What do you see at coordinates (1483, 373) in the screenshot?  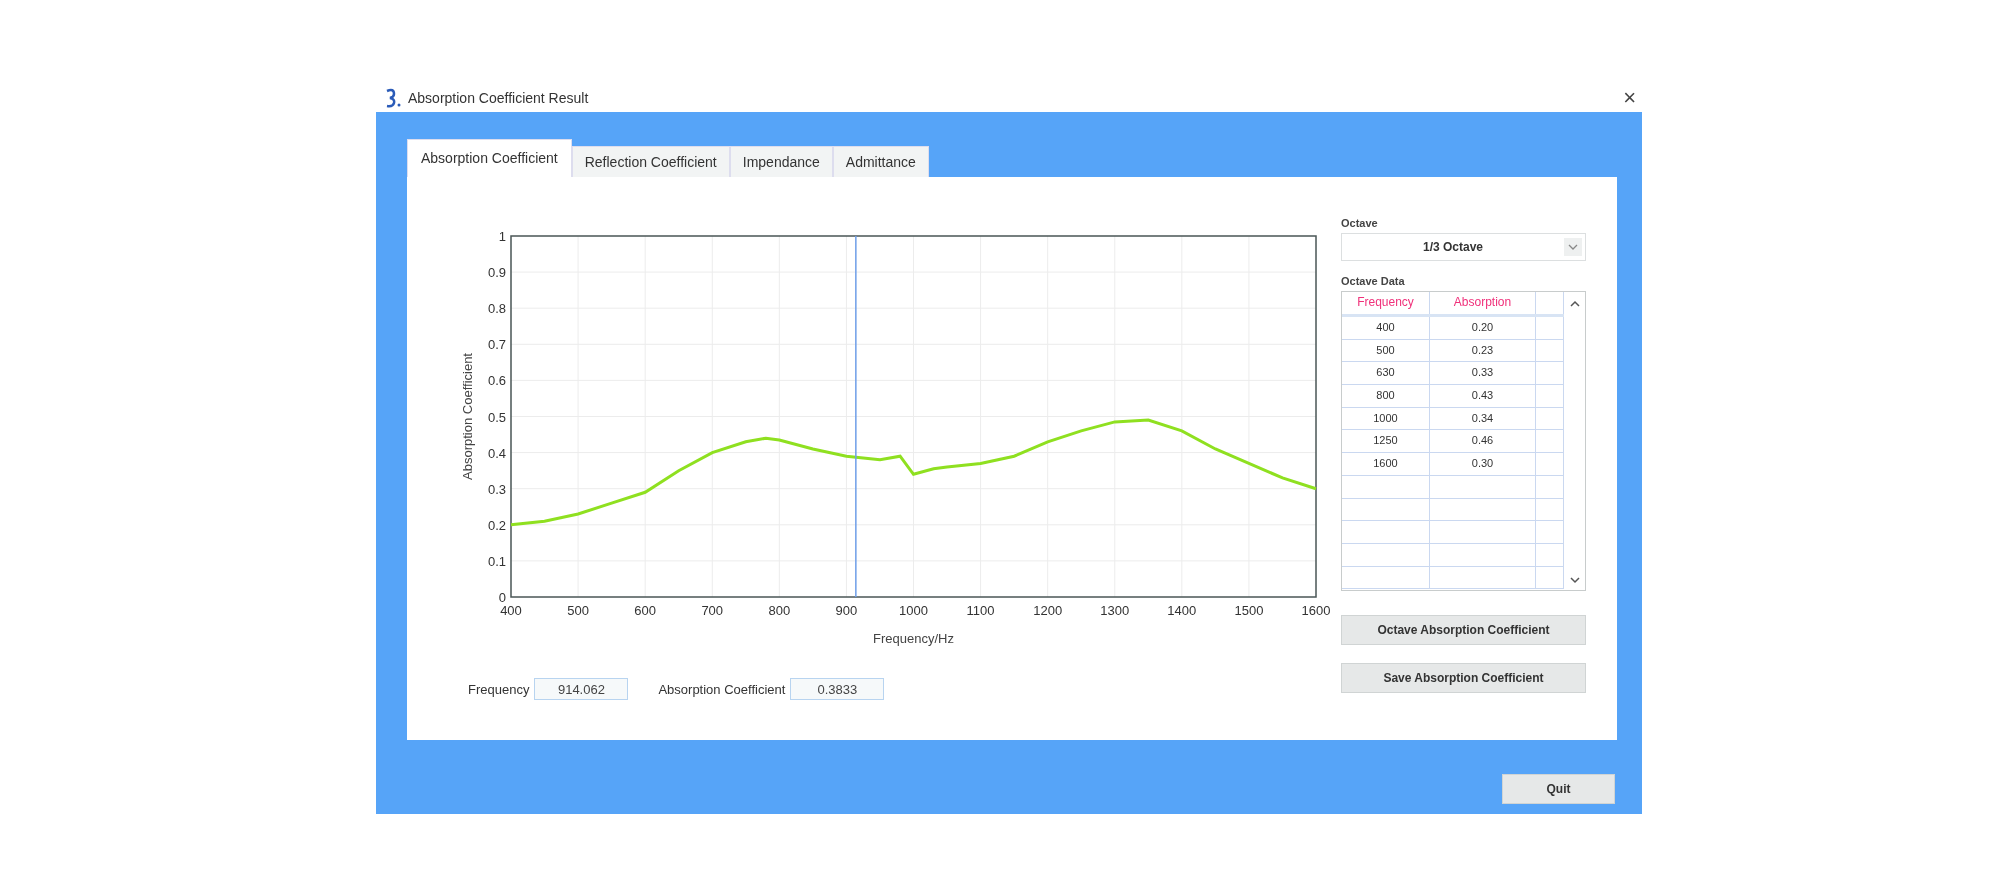 I see `table-cell: 0.33` at bounding box center [1483, 373].